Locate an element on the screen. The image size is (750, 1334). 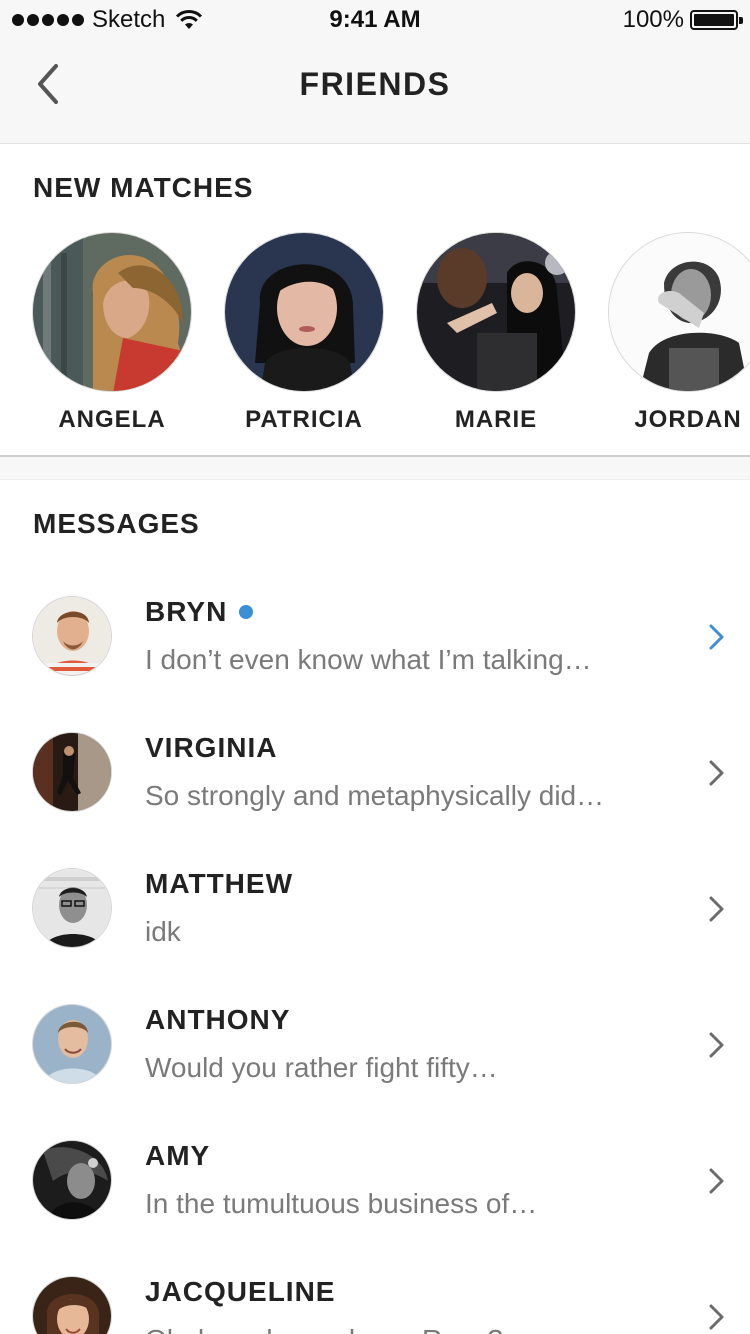
match-item-marie: MARIE is located at coordinates (496, 333).